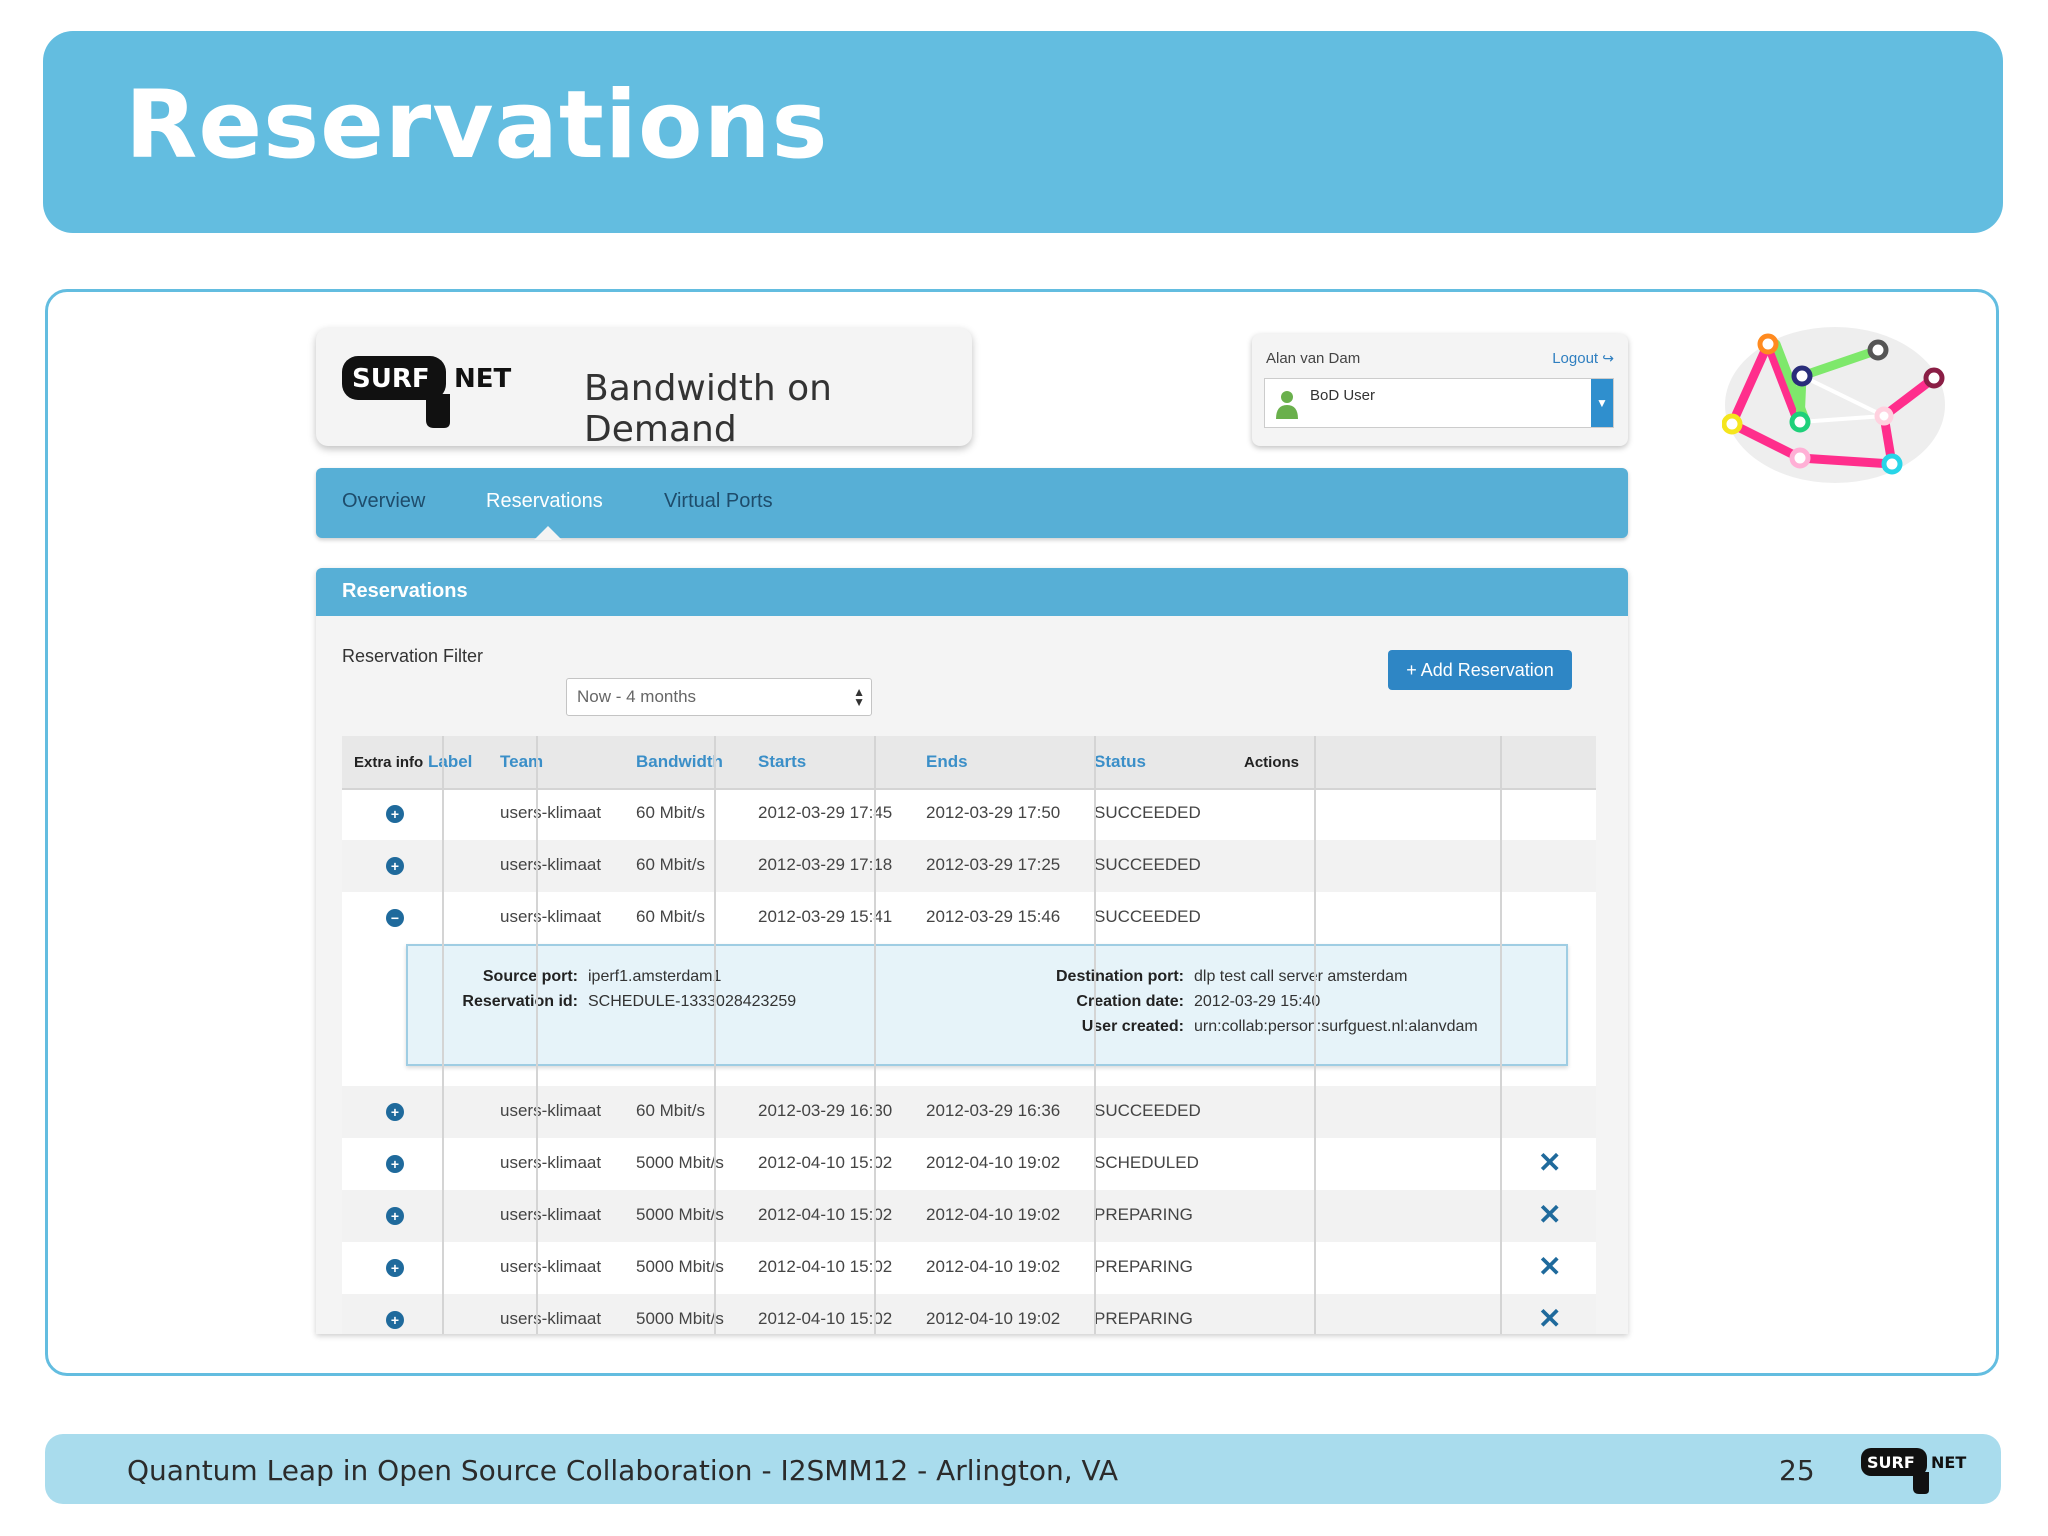 Image resolution: width=2048 pixels, height=1536 pixels. I want to click on panel-title: Reservations, so click(405, 591).